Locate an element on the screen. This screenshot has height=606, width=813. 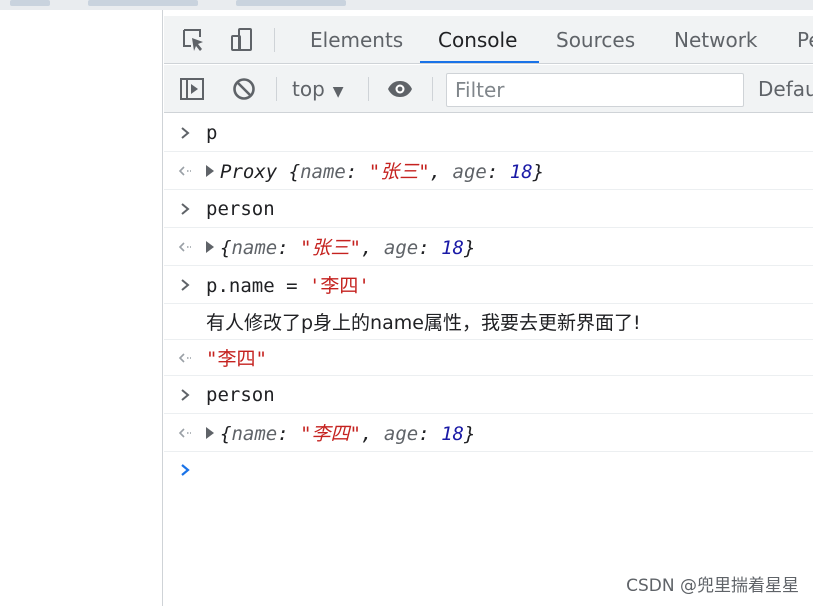
console-result-row: {name: "张三", age: 18} is located at coordinates (488, 247).